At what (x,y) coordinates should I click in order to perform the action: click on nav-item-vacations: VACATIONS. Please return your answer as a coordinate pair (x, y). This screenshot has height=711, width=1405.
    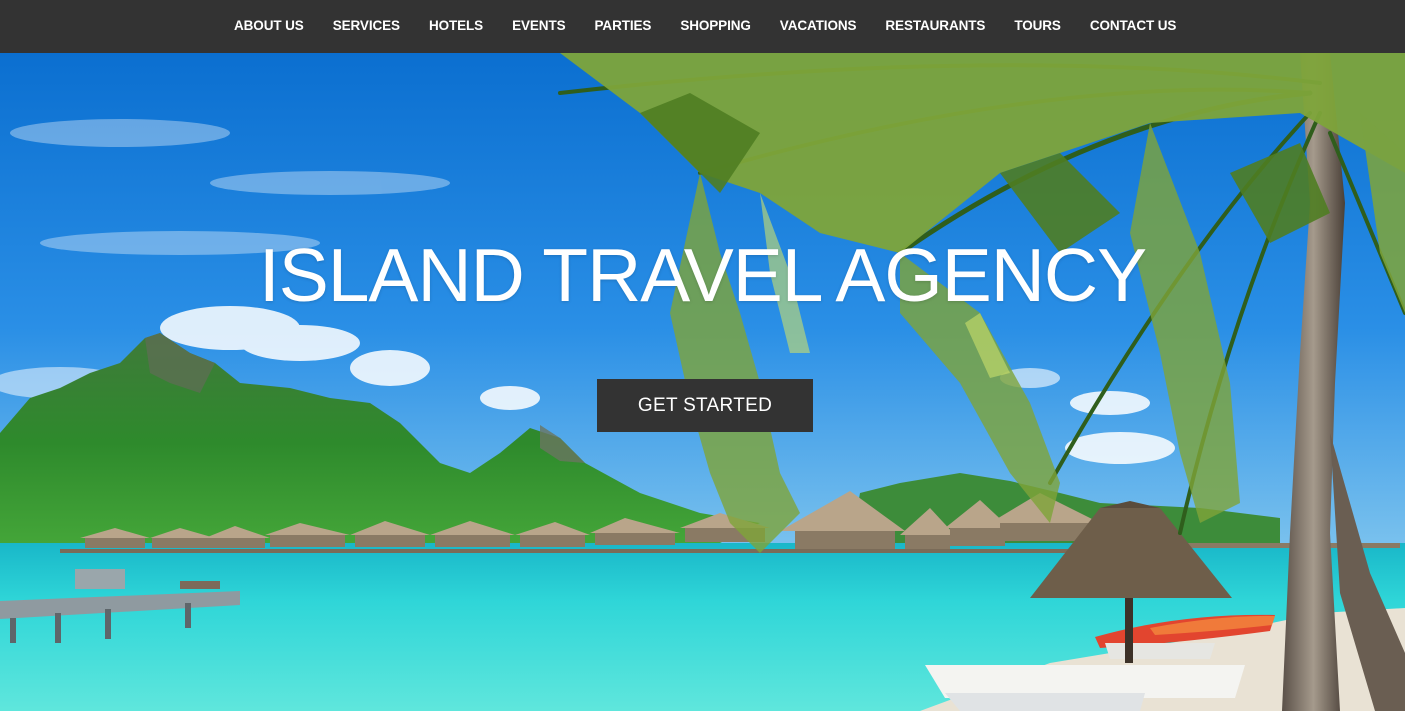
    Looking at the image, I should click on (818, 25).